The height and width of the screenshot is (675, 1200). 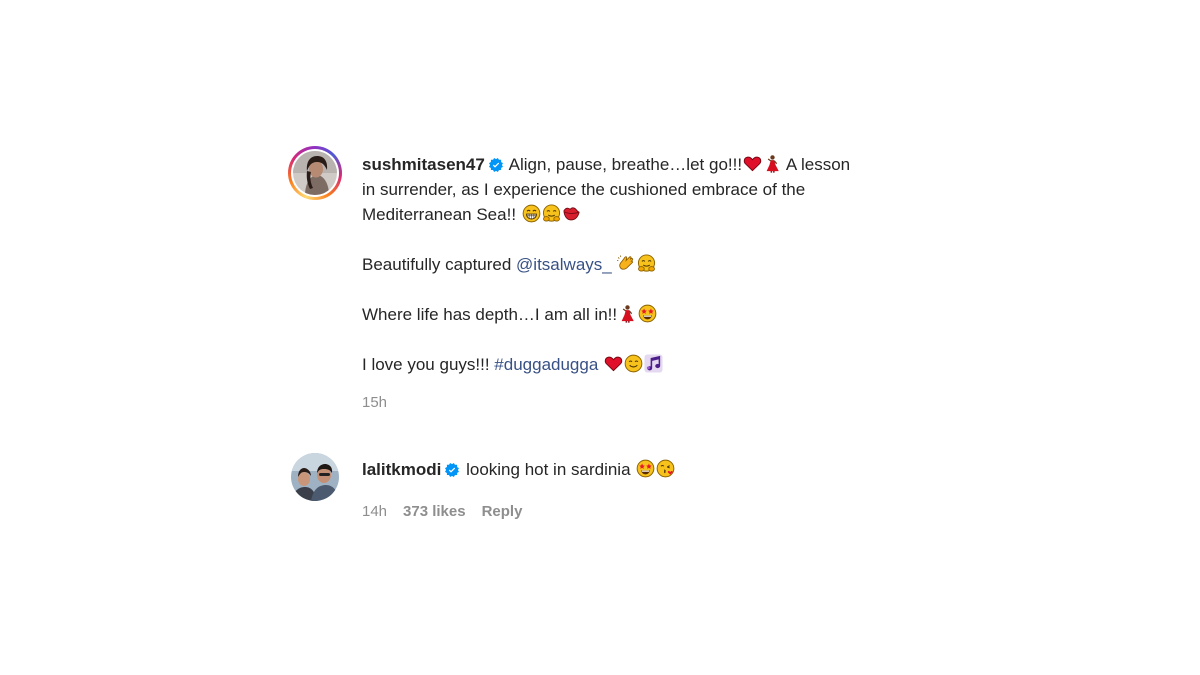 What do you see at coordinates (625, 164) in the screenshot?
I see `caption-line1-text: Align, pause, breathe…let go!!!` at bounding box center [625, 164].